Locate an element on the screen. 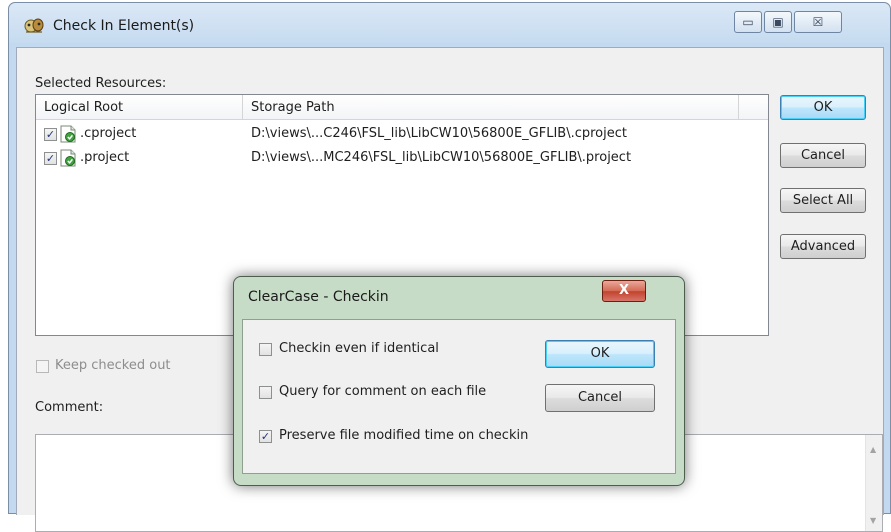 The width and height of the screenshot is (891, 532). keep-checked-out-label: Keep checked out is located at coordinates (113, 365).